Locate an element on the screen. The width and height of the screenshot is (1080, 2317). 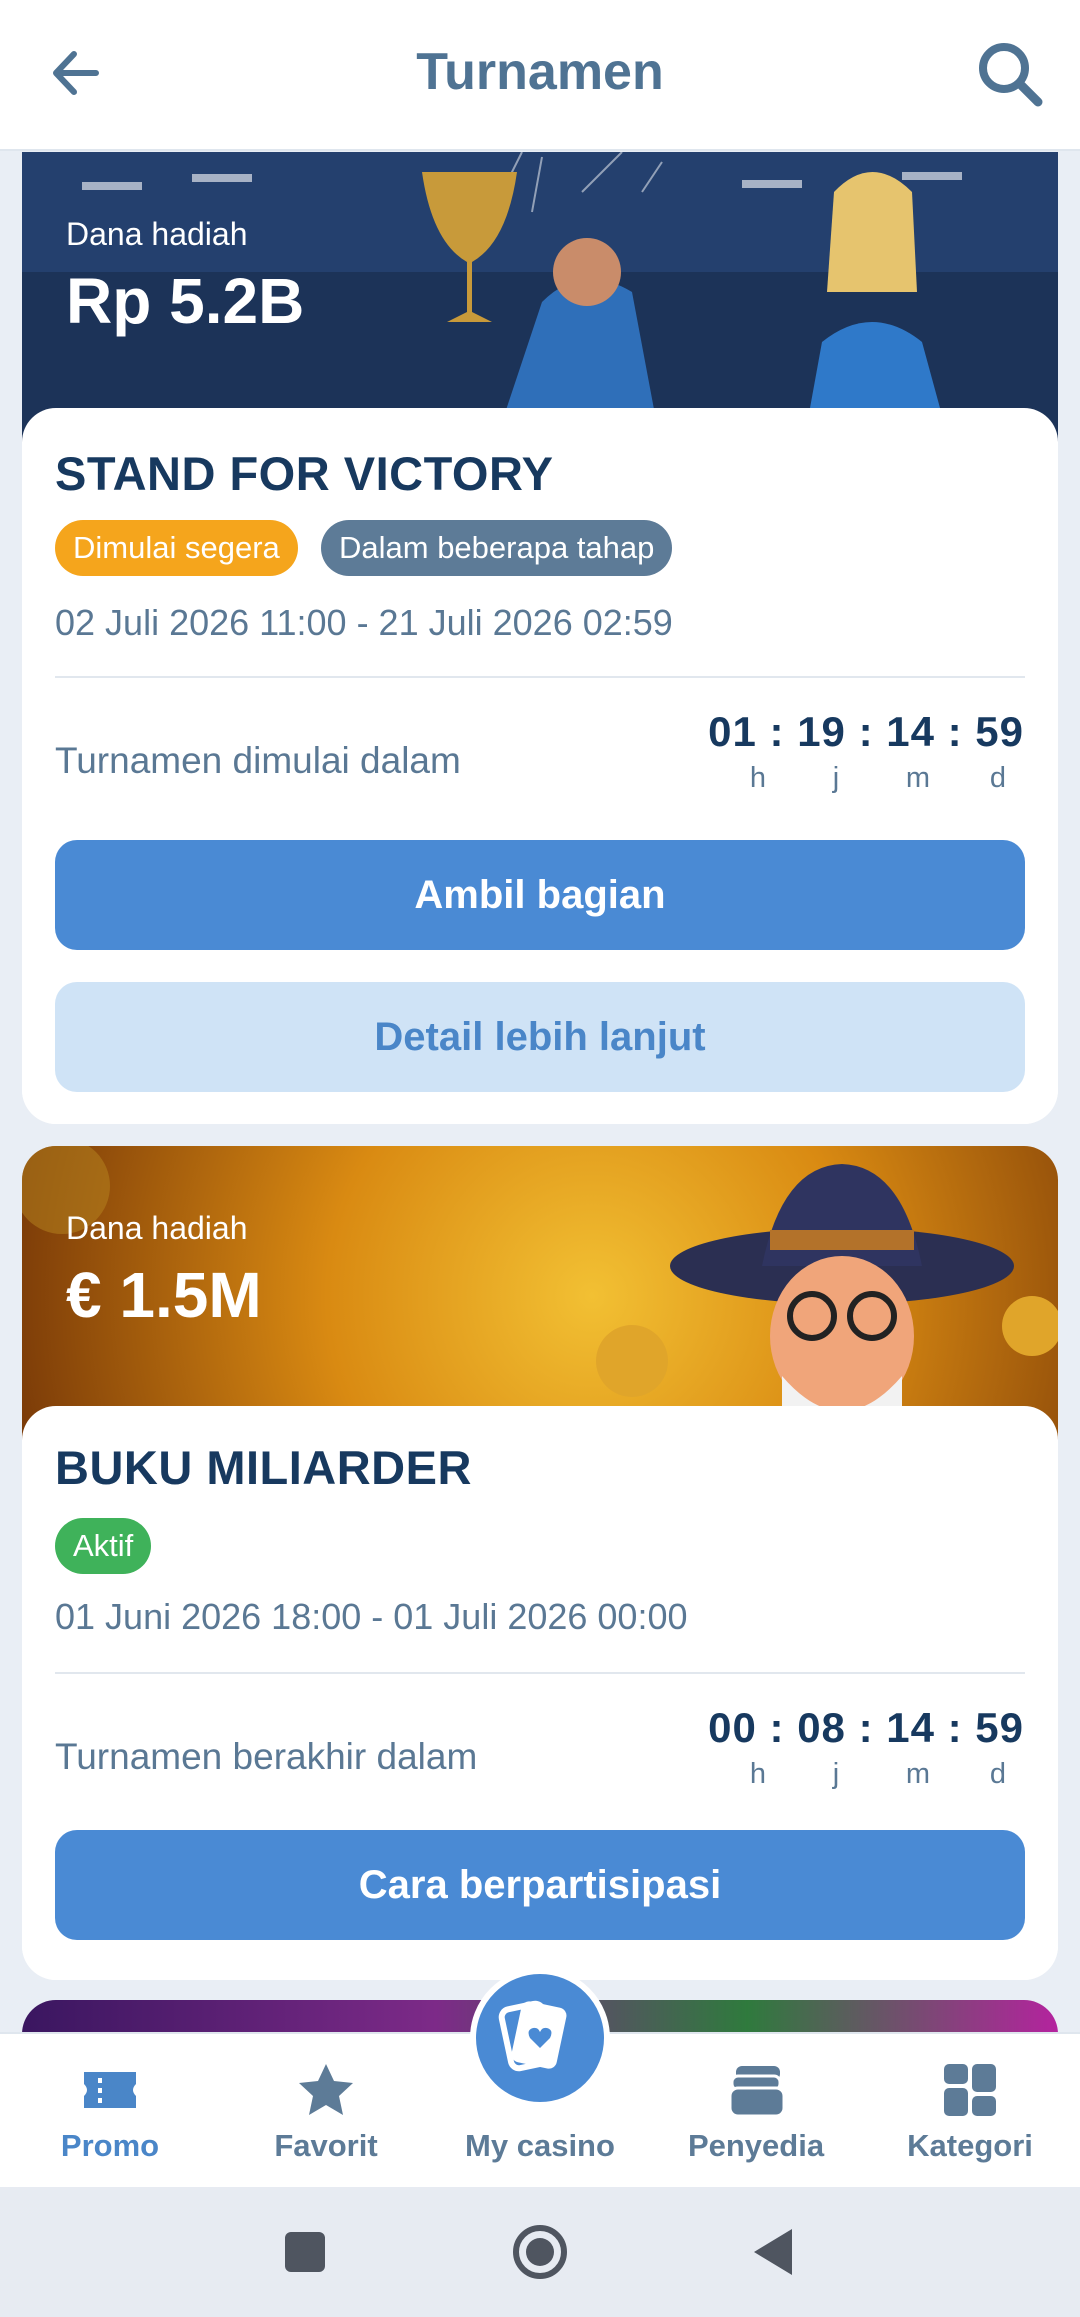
page-title: Turnamen is located at coordinates (540, 72).